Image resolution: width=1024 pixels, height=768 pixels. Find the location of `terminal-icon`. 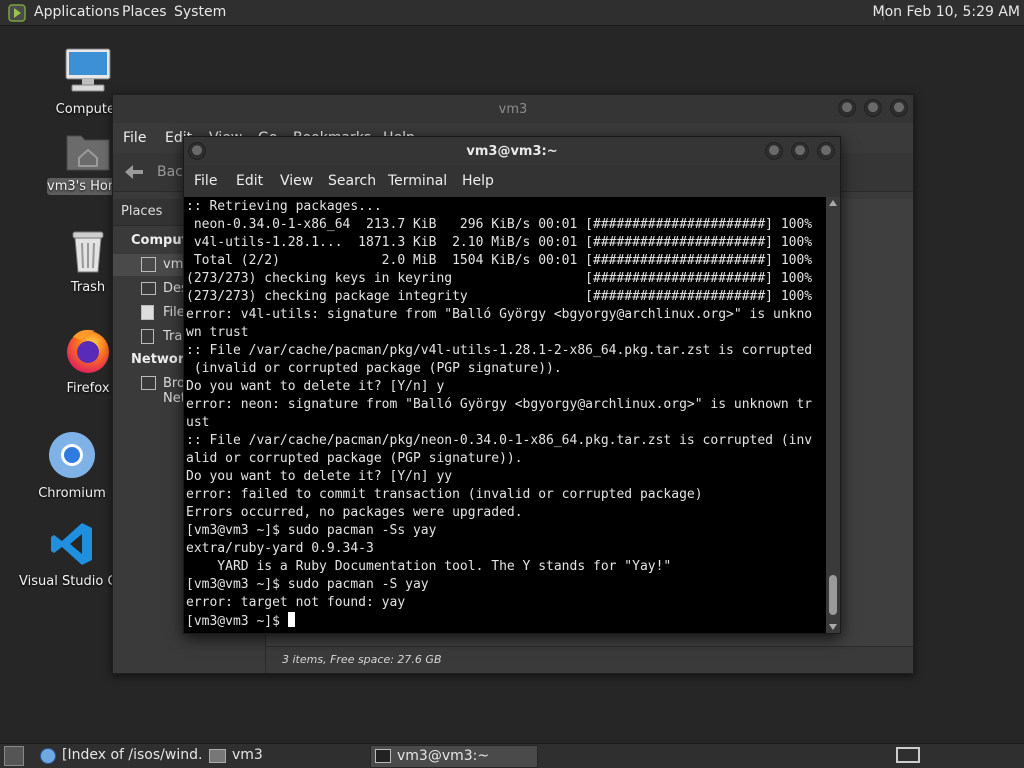

terminal-icon is located at coordinates (383, 756).